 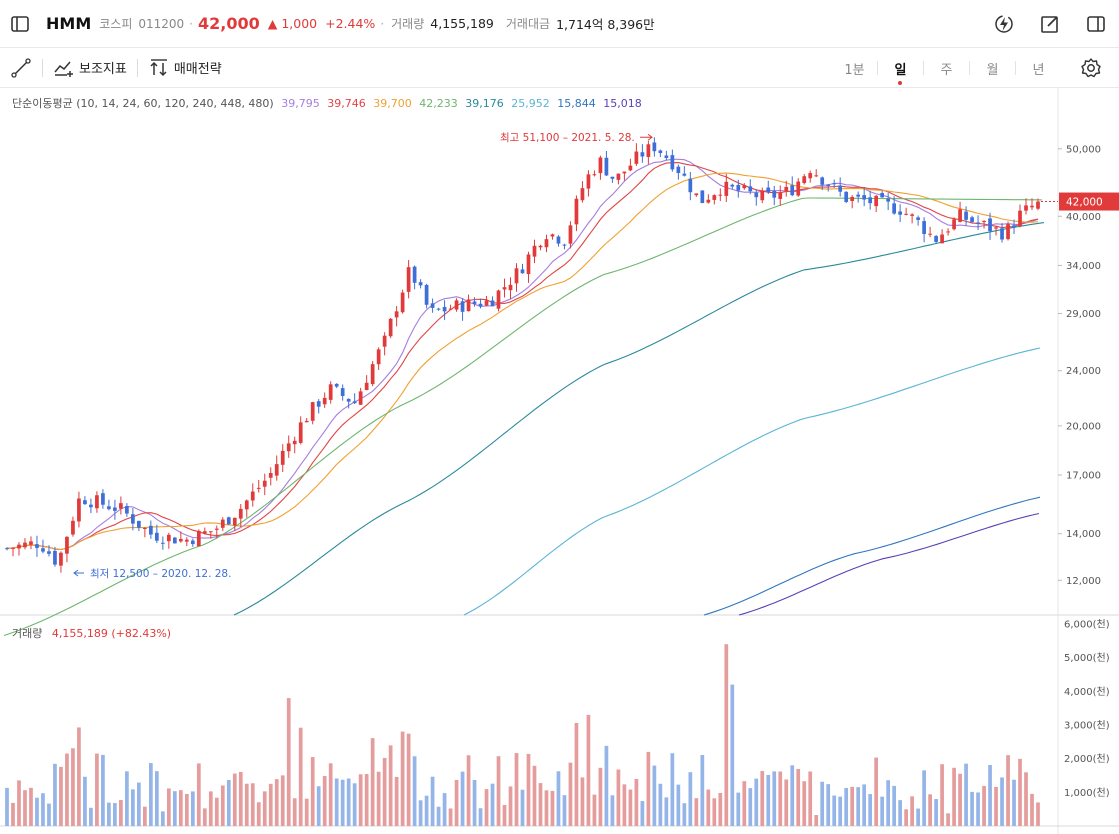 I want to click on period-minute: 1분, so click(x=854, y=68).